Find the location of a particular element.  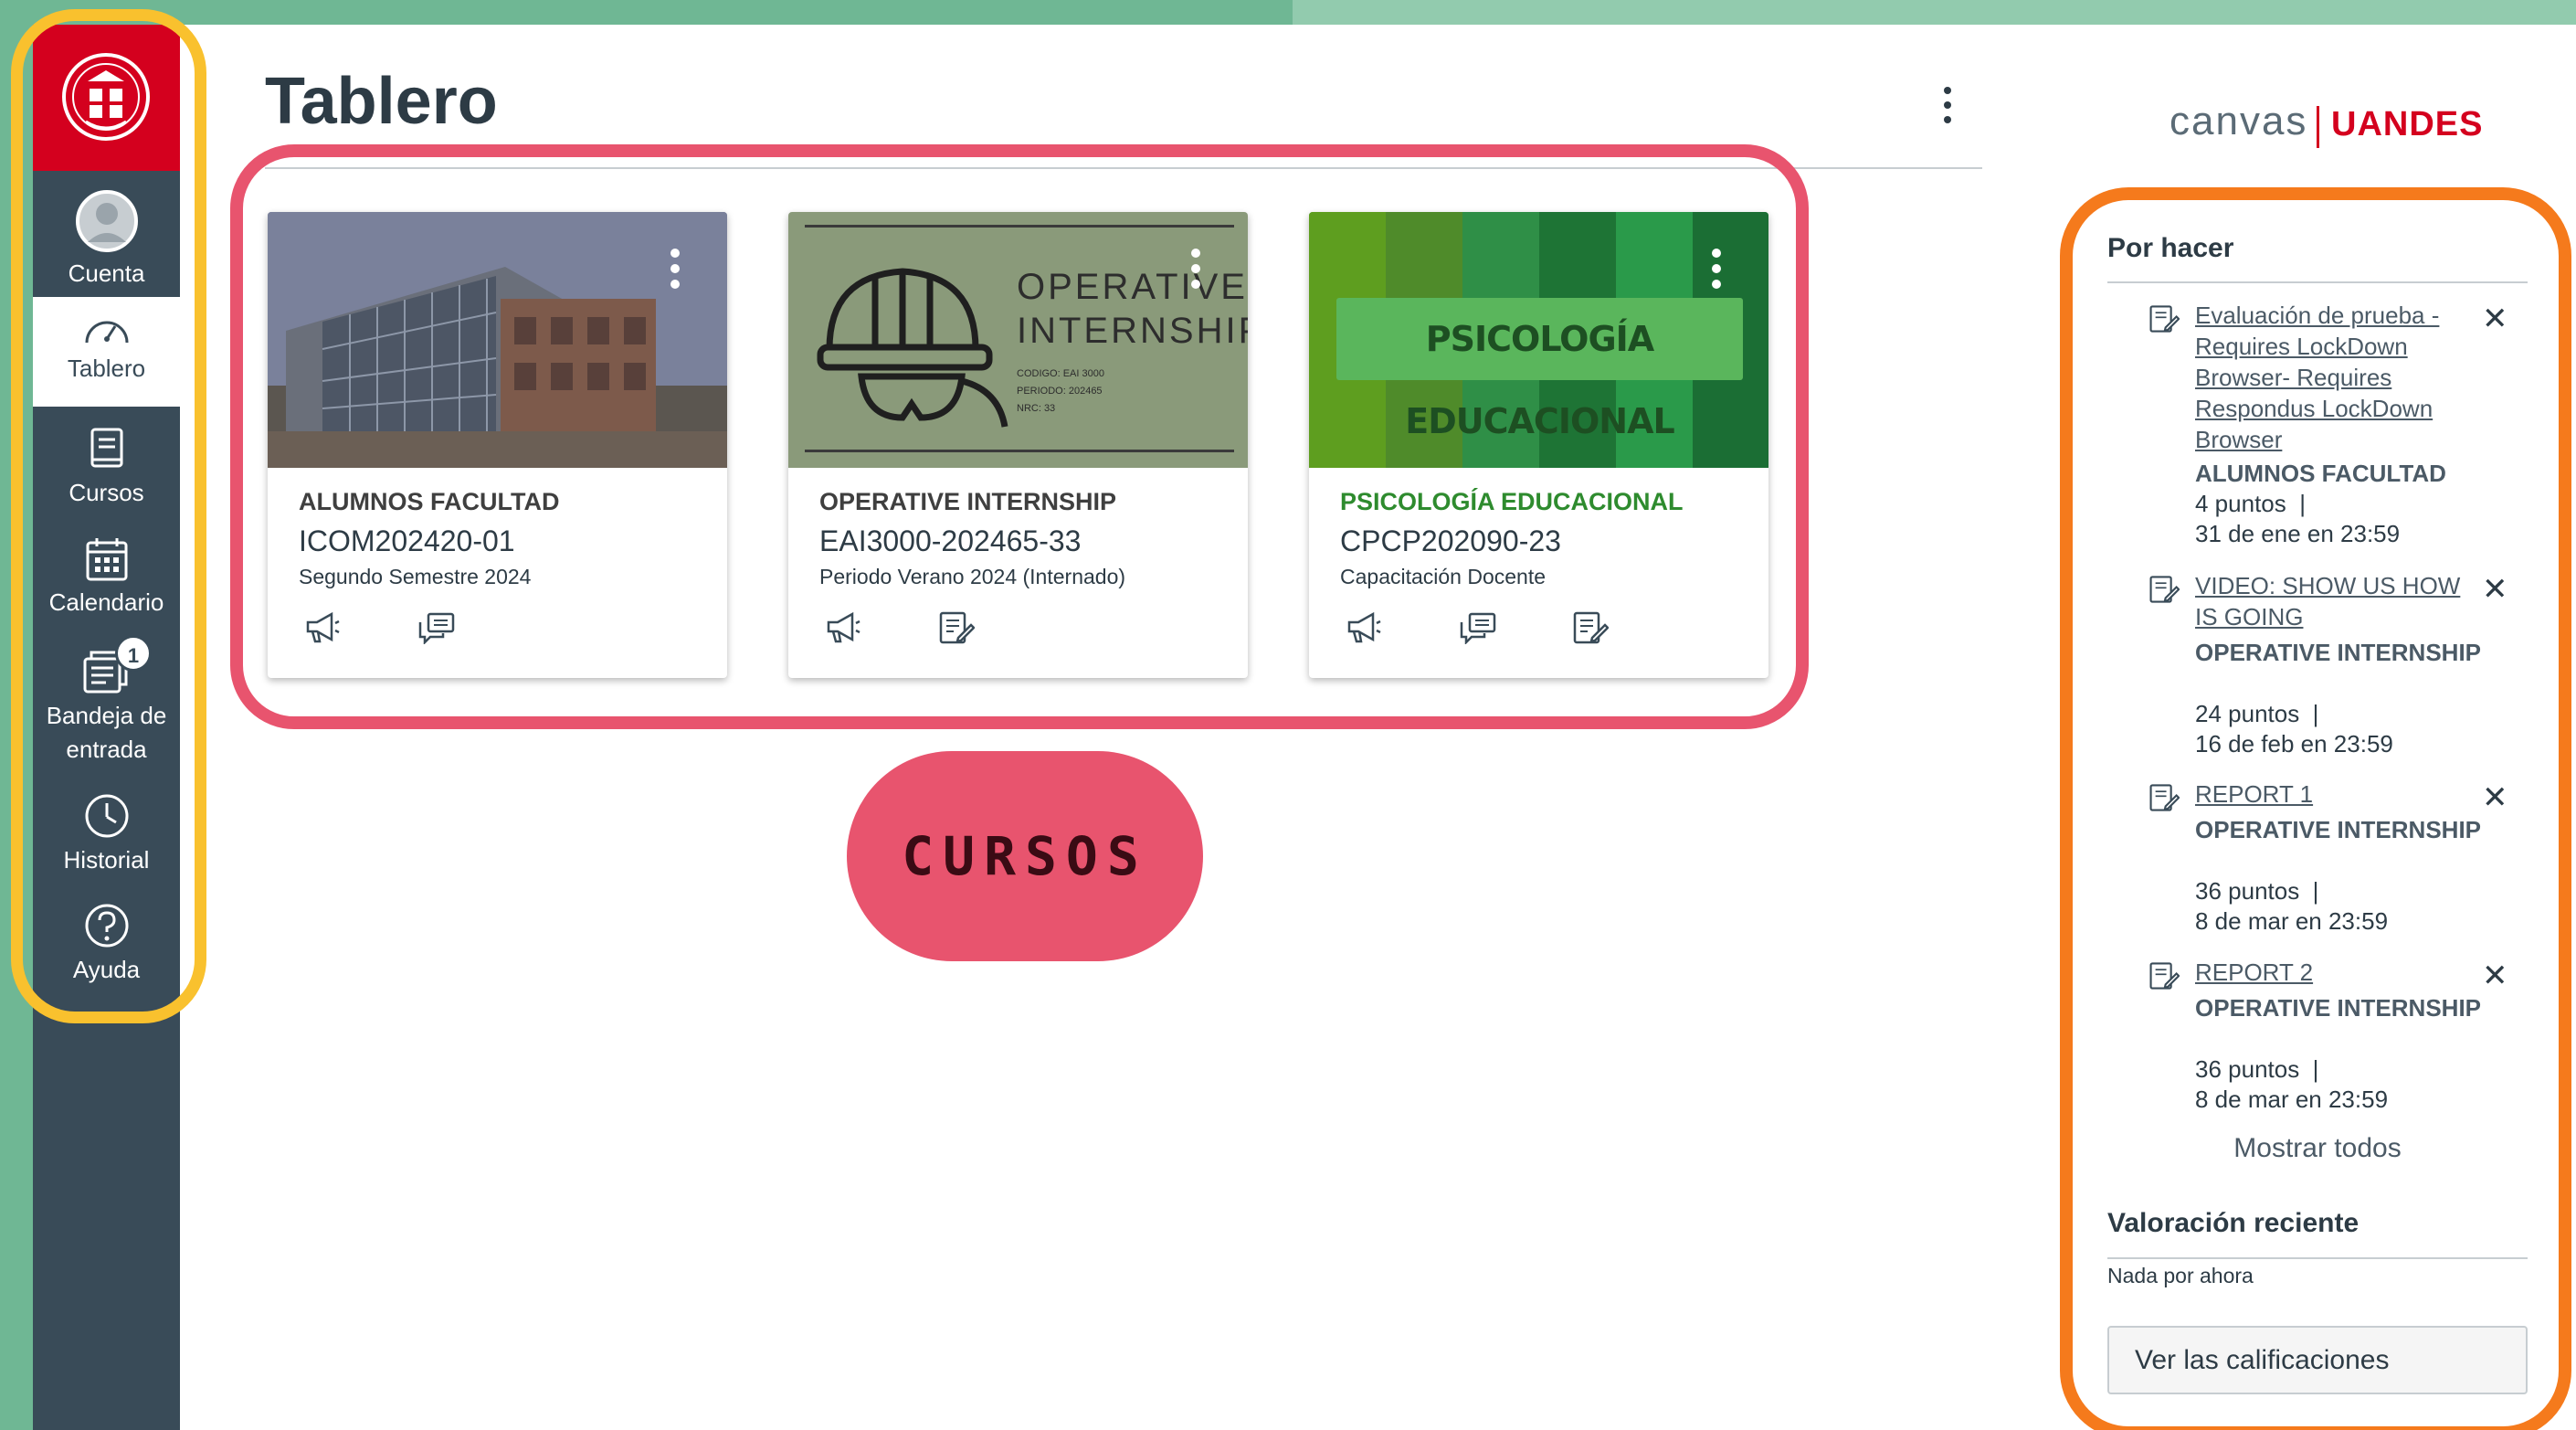

todo-divider is located at coordinates (2317, 282).